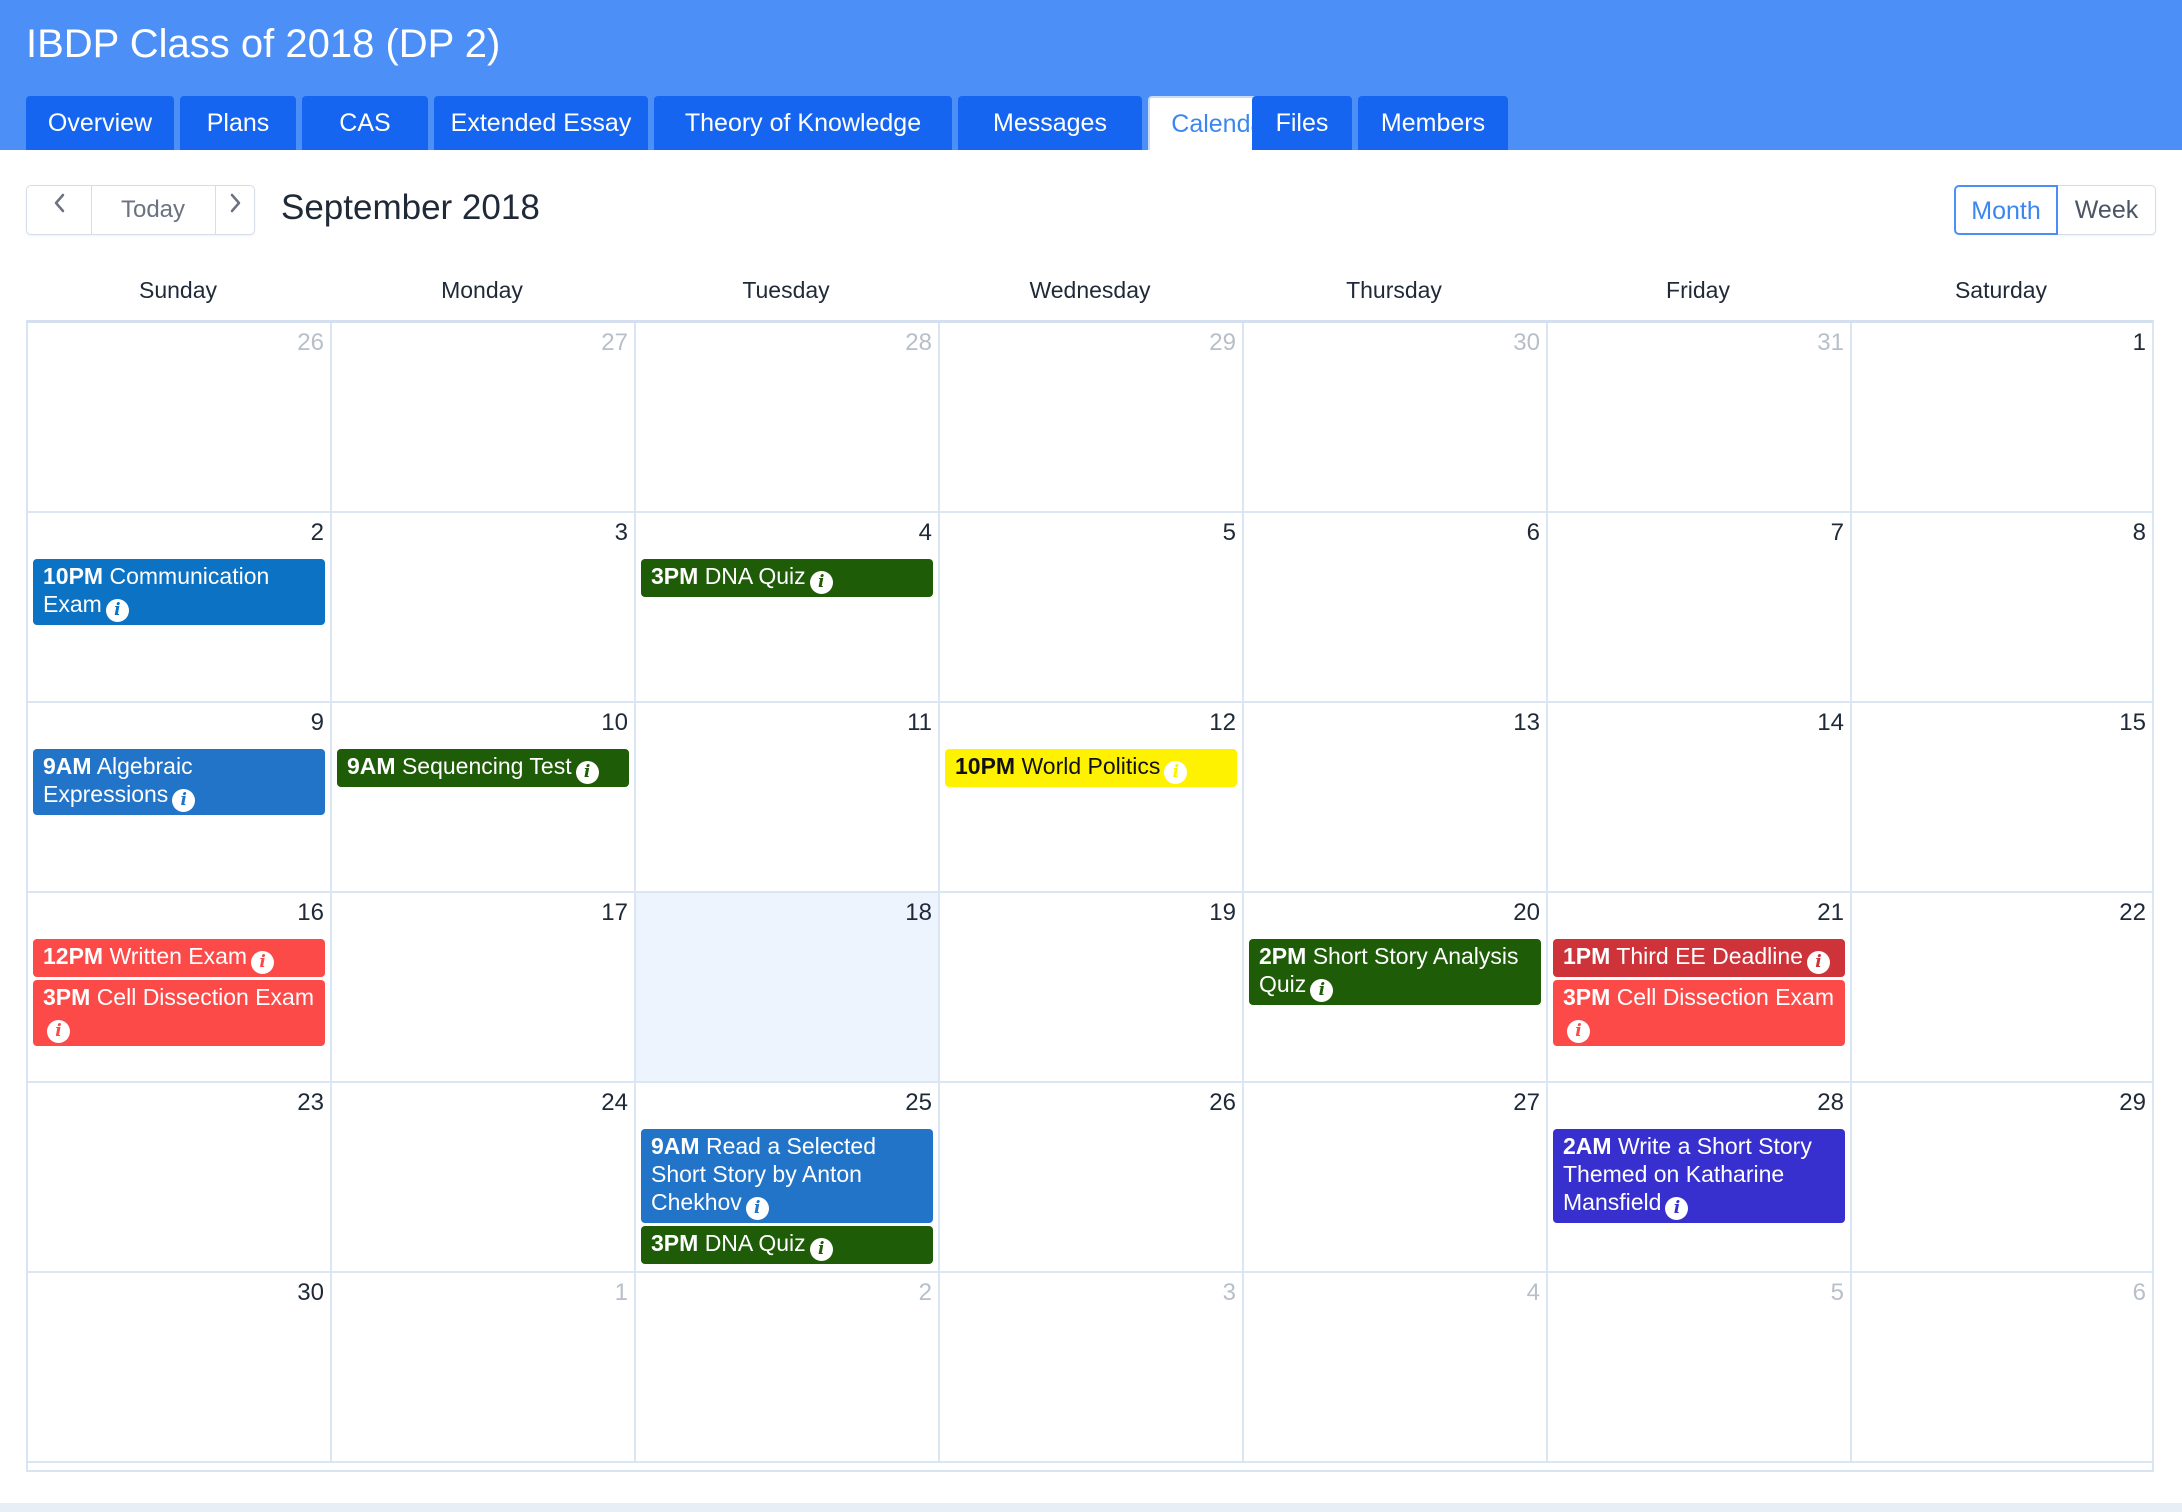 Image resolution: width=2182 pixels, height=1512 pixels. Describe the element at coordinates (541, 123) in the screenshot. I see `tab-extended-essay: Extended Essay` at that location.